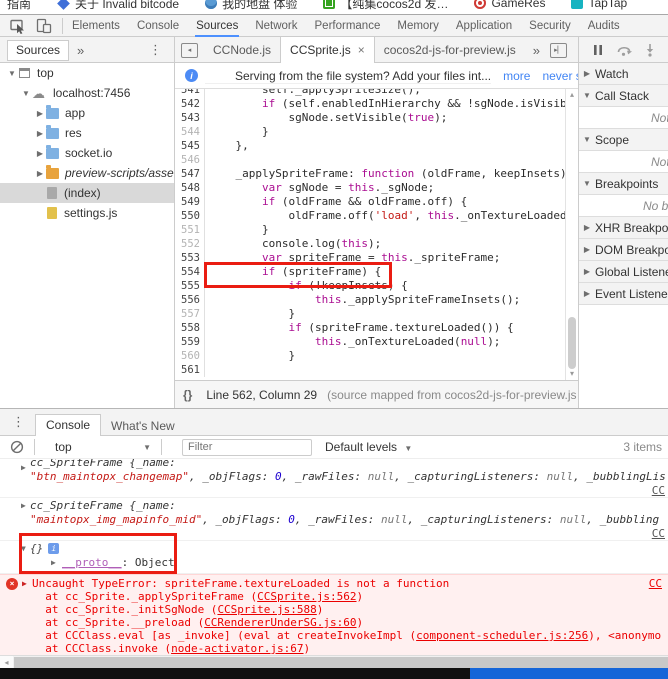  Describe the element at coordinates (190, 202) in the screenshot. I see `line-number: 549` at that location.